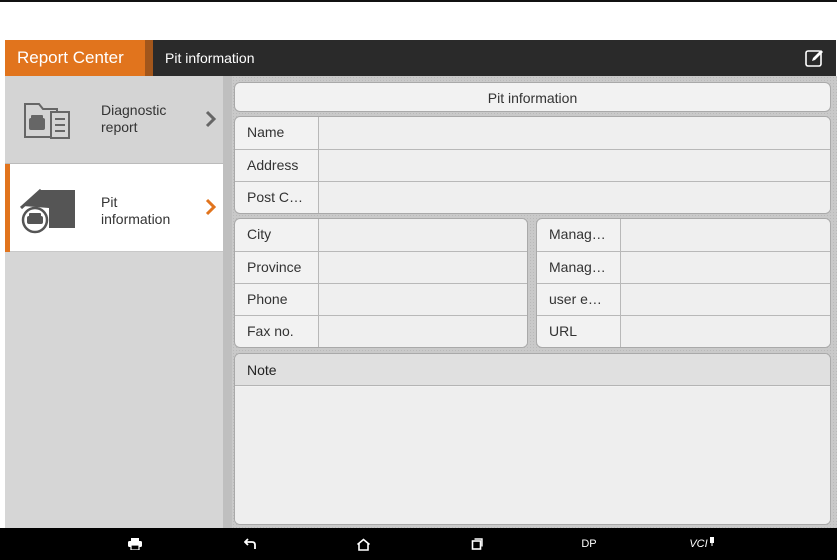 This screenshot has width=837, height=560. What do you see at coordinates (532, 97) in the screenshot?
I see `form-title: Pit information` at bounding box center [532, 97].